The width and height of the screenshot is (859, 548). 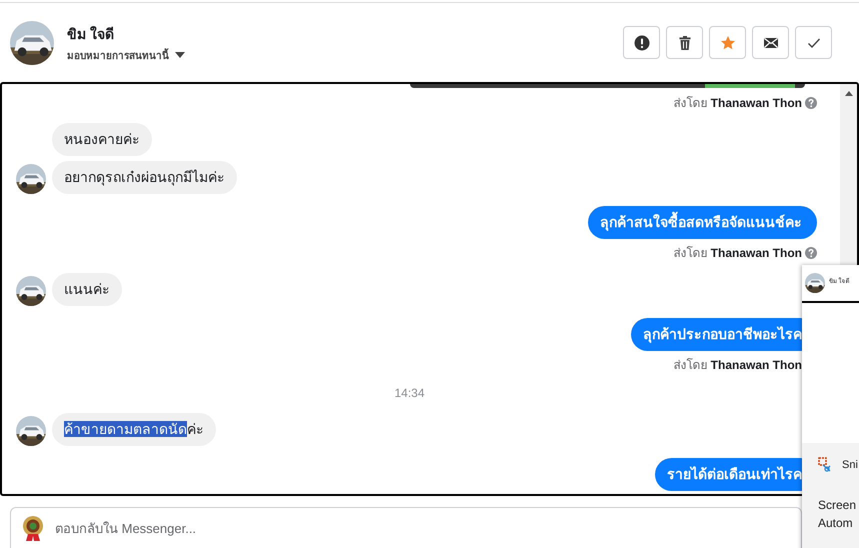 What do you see at coordinates (102, 139) in the screenshot?
I see `message-bubble: หนองคายค่ะ` at bounding box center [102, 139].